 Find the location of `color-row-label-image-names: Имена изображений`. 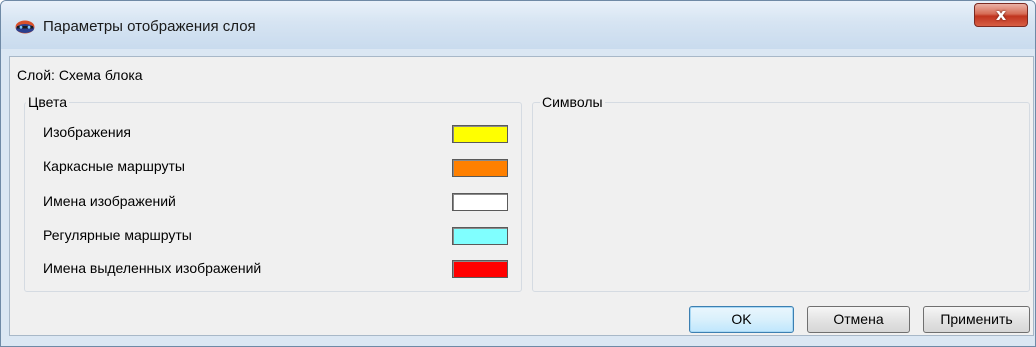

color-row-label-image-names: Имена изображений is located at coordinates (109, 201).